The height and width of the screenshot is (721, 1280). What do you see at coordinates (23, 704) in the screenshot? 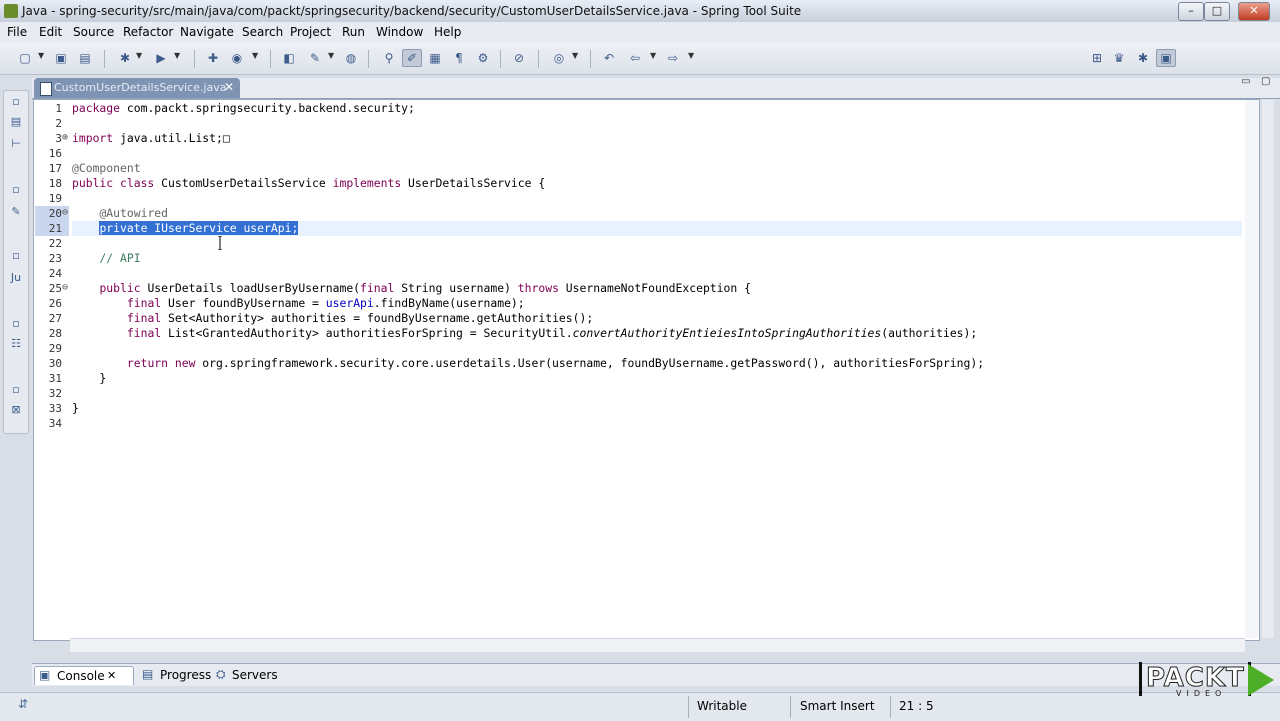
I see `fast-view-icon: ⇵` at bounding box center [23, 704].